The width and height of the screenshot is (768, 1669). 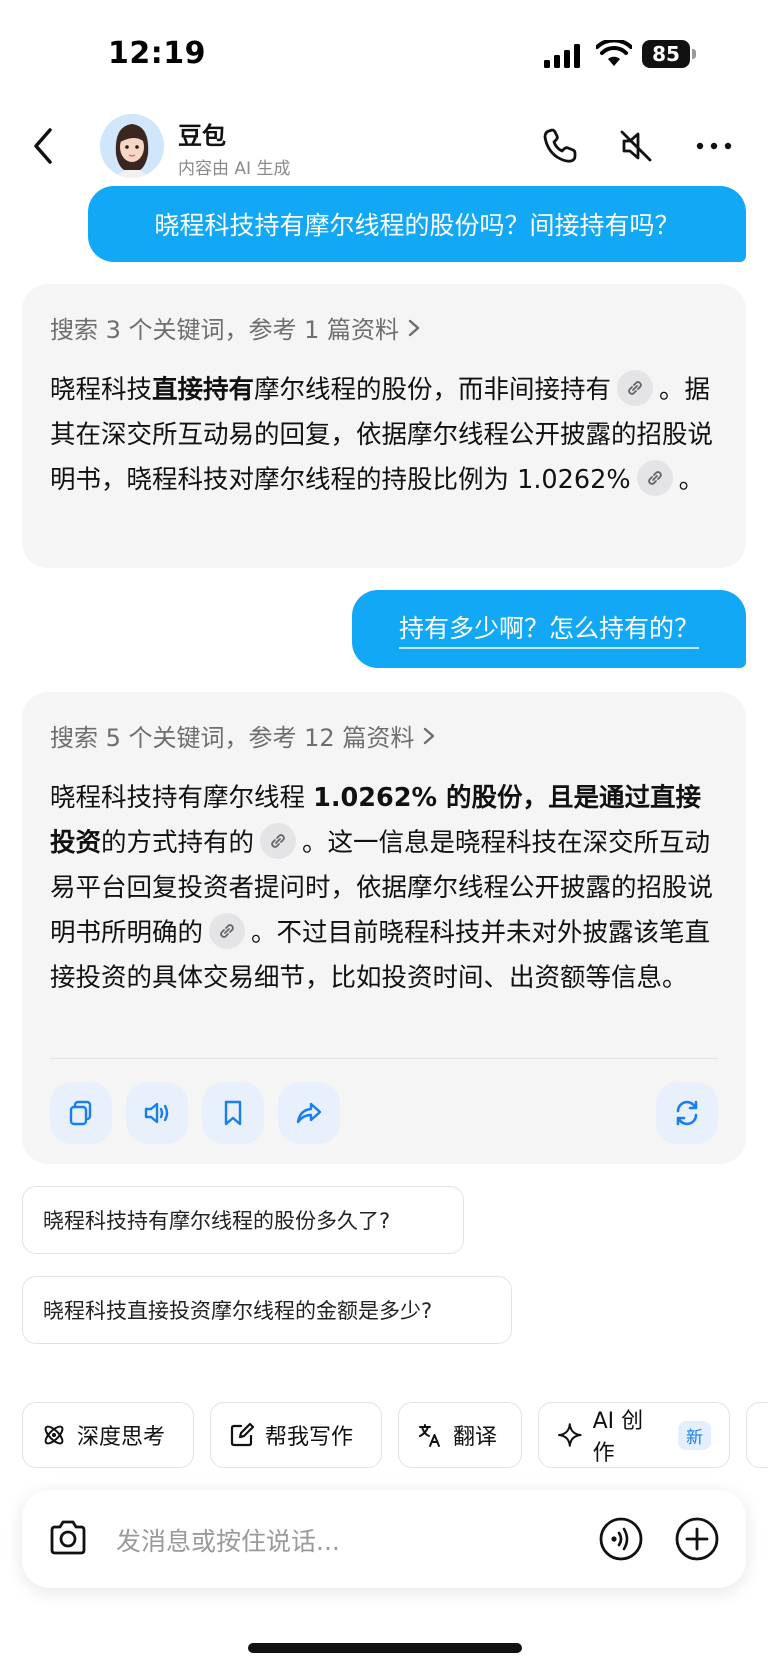 What do you see at coordinates (68, 1538) in the screenshot?
I see `camera-icon` at bounding box center [68, 1538].